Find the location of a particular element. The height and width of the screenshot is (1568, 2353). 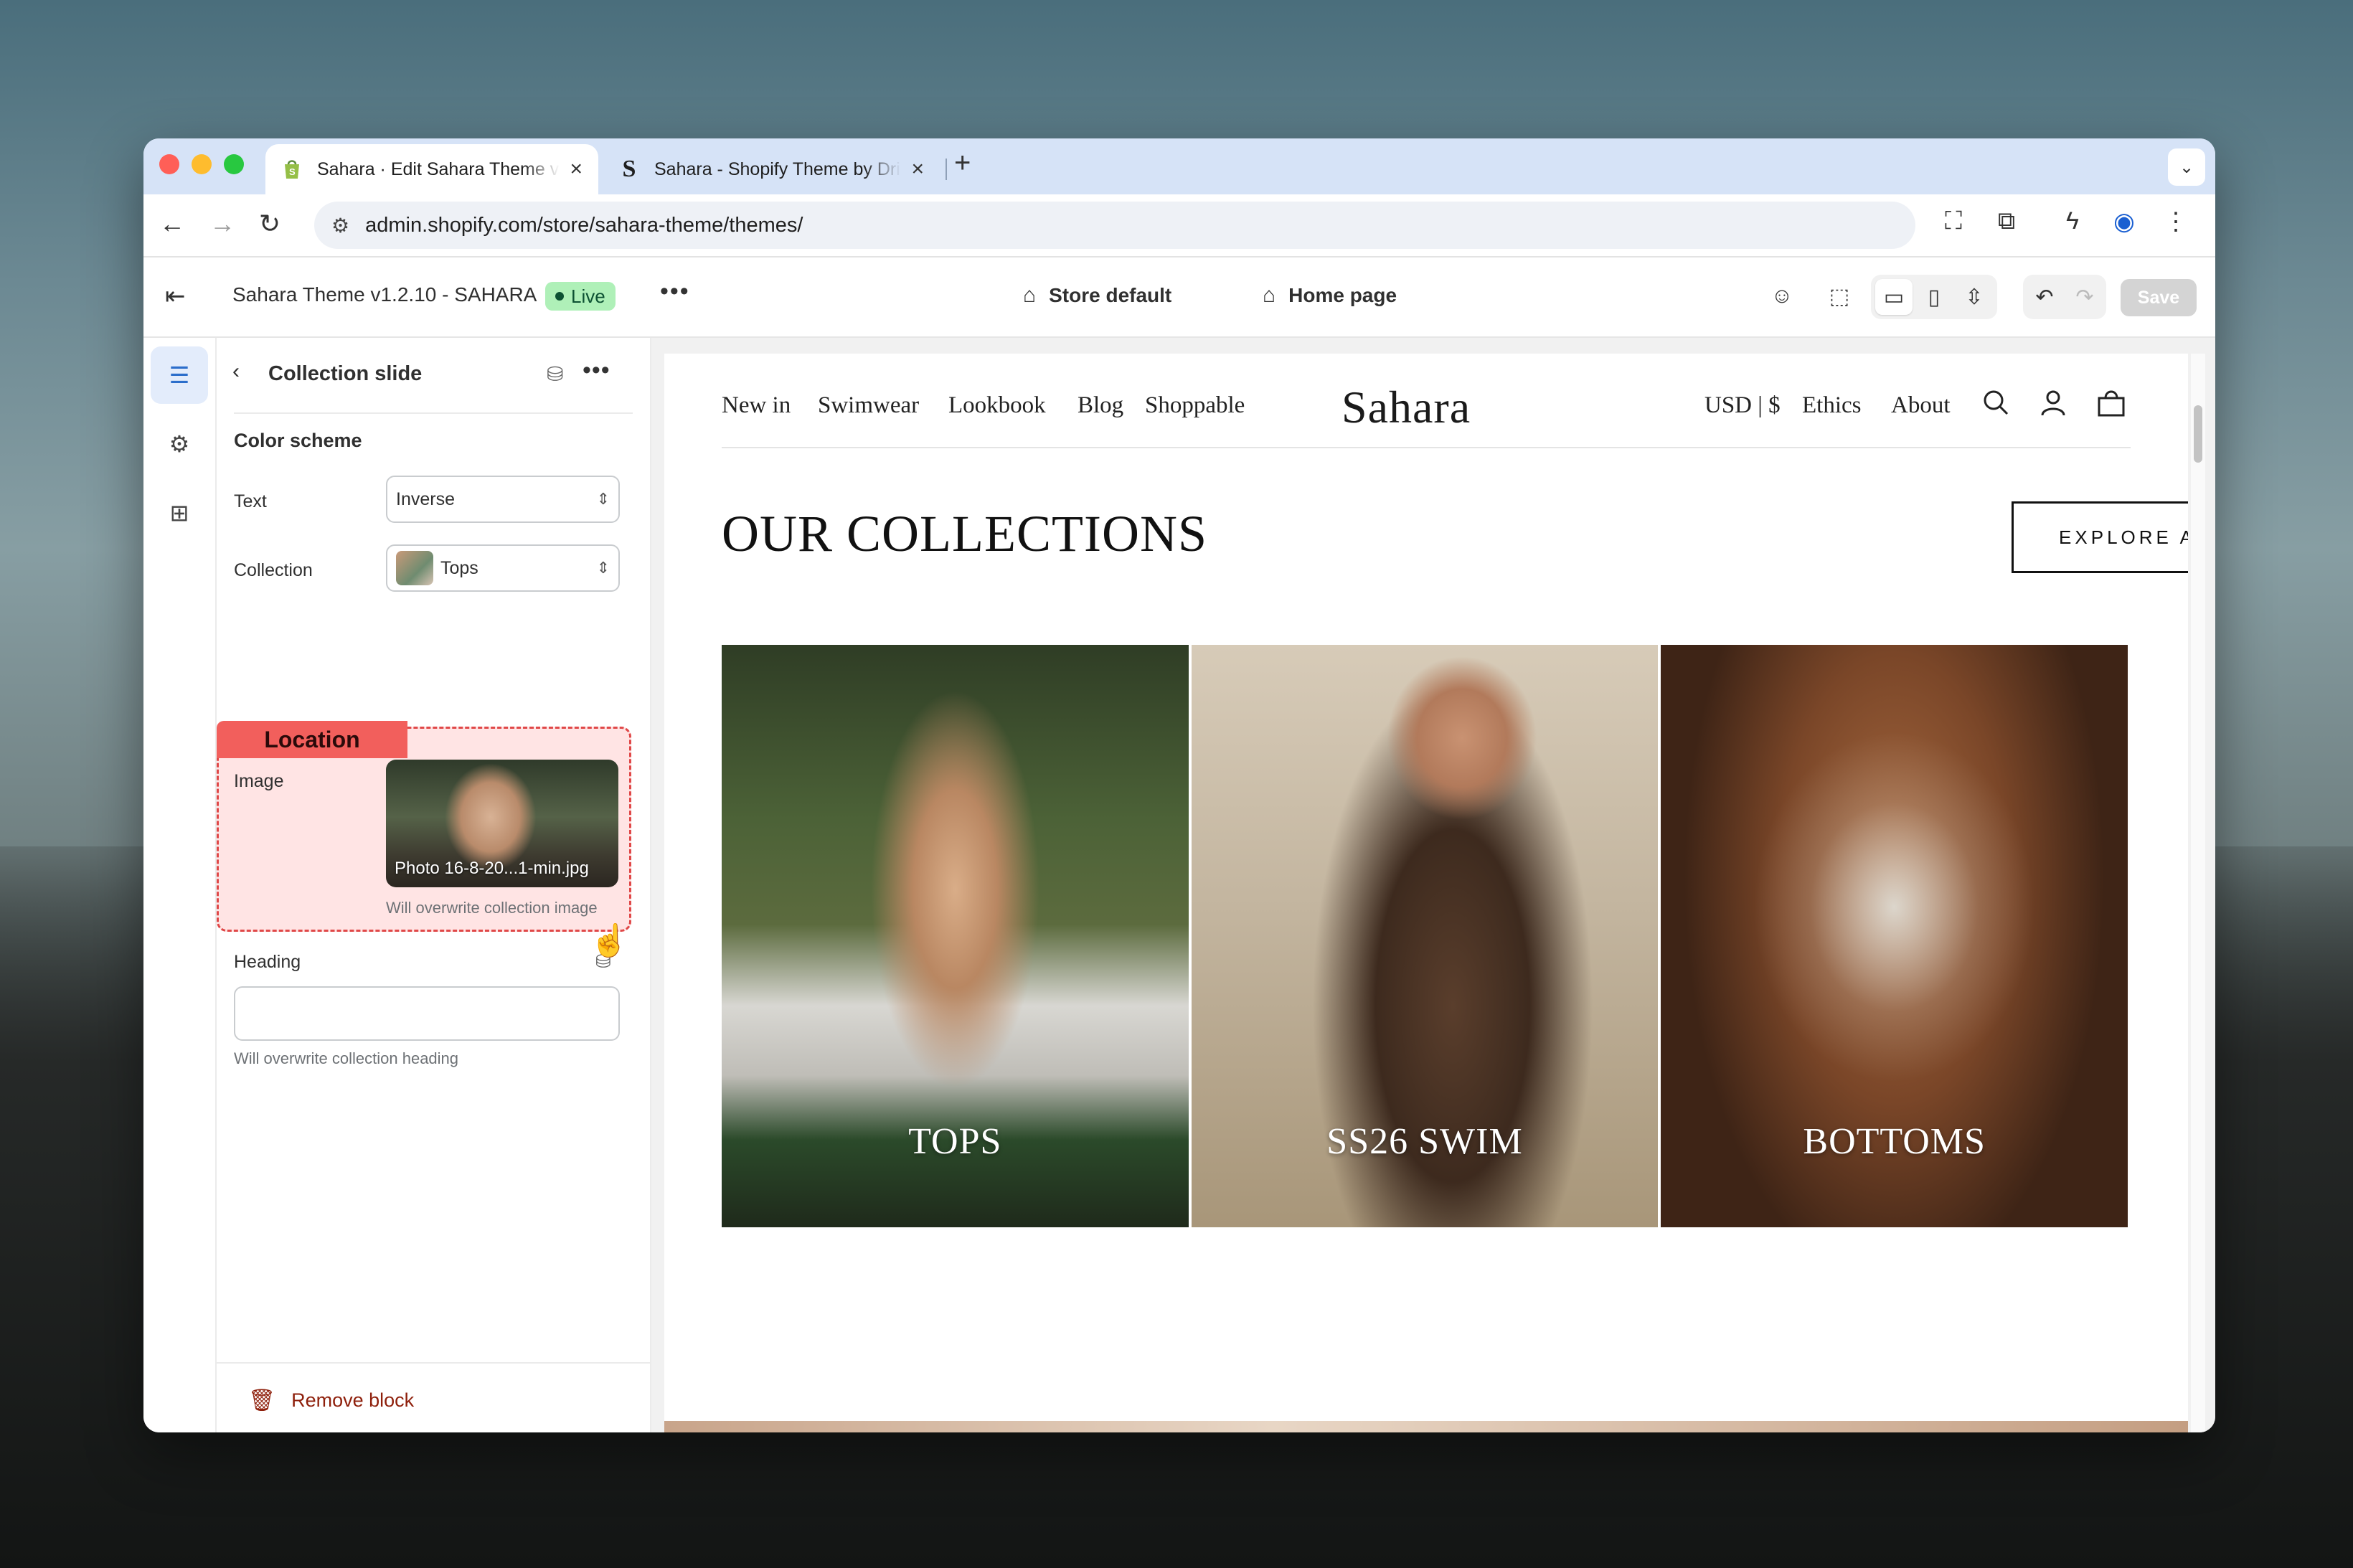

account-icon is located at coordinates (2053, 406).